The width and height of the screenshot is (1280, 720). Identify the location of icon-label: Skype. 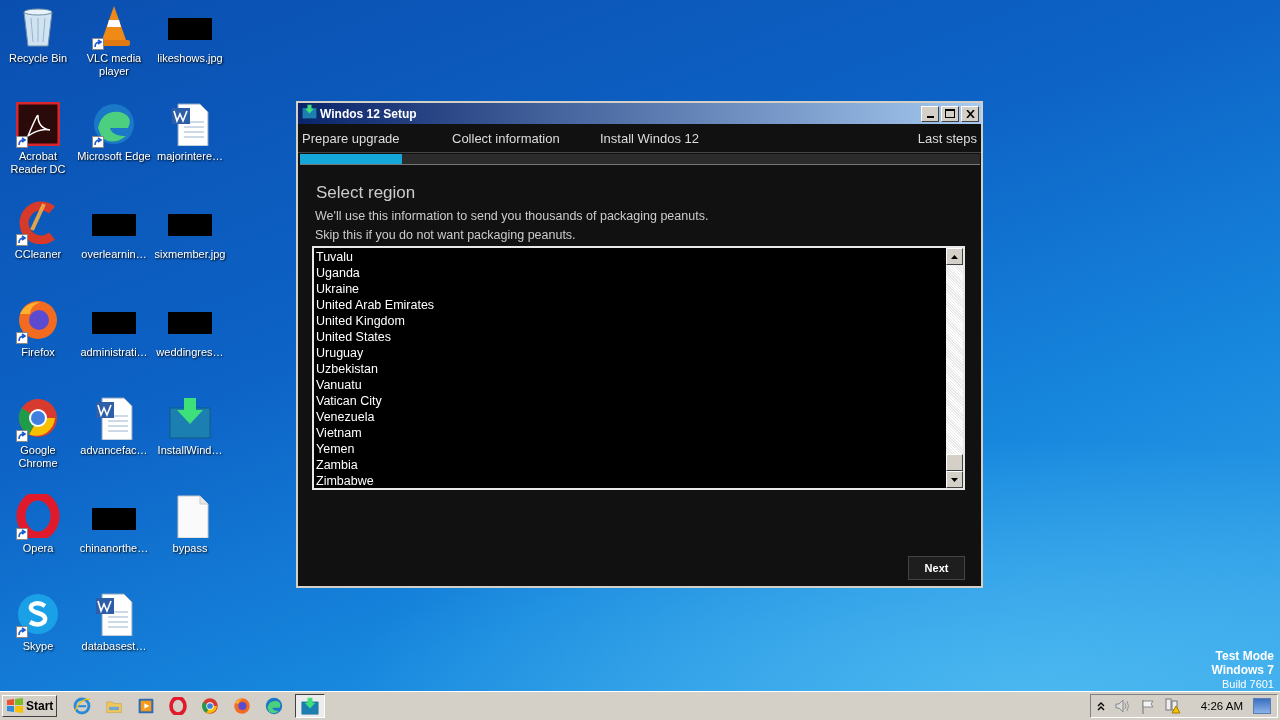
(38, 646).